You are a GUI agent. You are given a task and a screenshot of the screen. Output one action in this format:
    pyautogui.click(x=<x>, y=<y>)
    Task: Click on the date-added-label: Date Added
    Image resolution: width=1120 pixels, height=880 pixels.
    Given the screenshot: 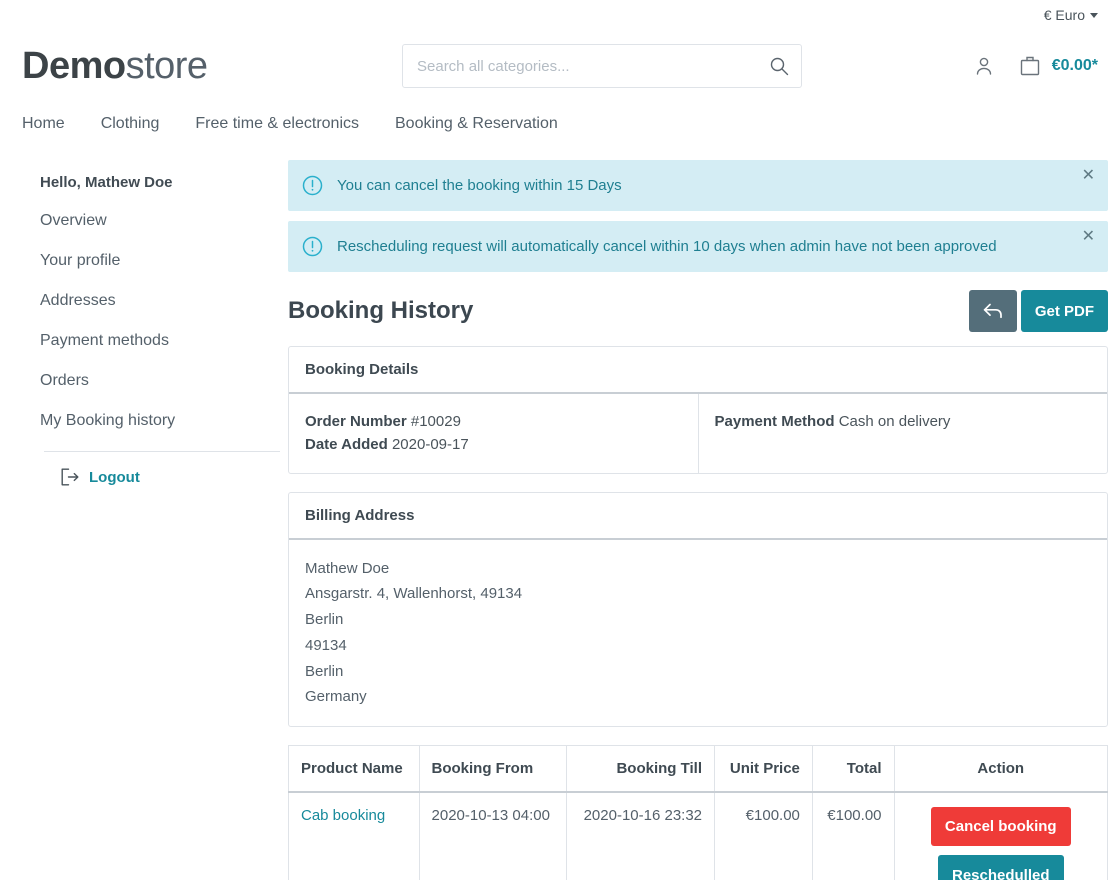 What is the action you would take?
    pyautogui.click(x=346, y=445)
    